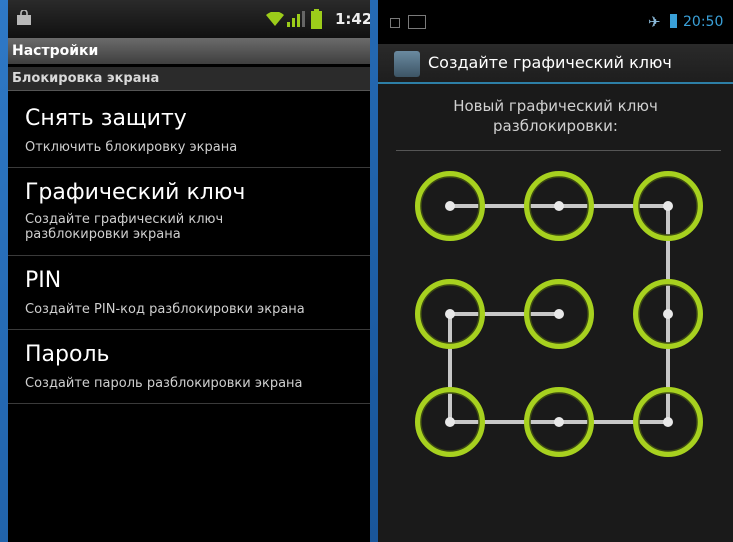 The height and width of the screenshot is (542, 733). What do you see at coordinates (131, 147) in the screenshot?
I see `list-item-summary: Отключить блокировку экрана` at bounding box center [131, 147].